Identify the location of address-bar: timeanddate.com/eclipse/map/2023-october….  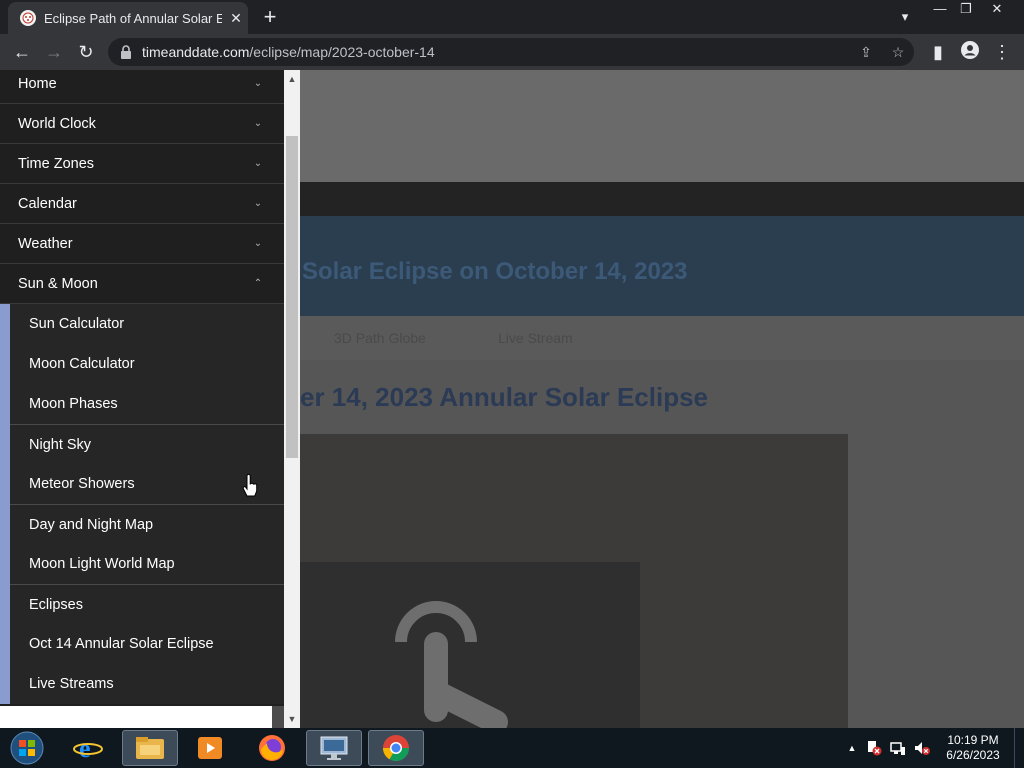
(511, 52).